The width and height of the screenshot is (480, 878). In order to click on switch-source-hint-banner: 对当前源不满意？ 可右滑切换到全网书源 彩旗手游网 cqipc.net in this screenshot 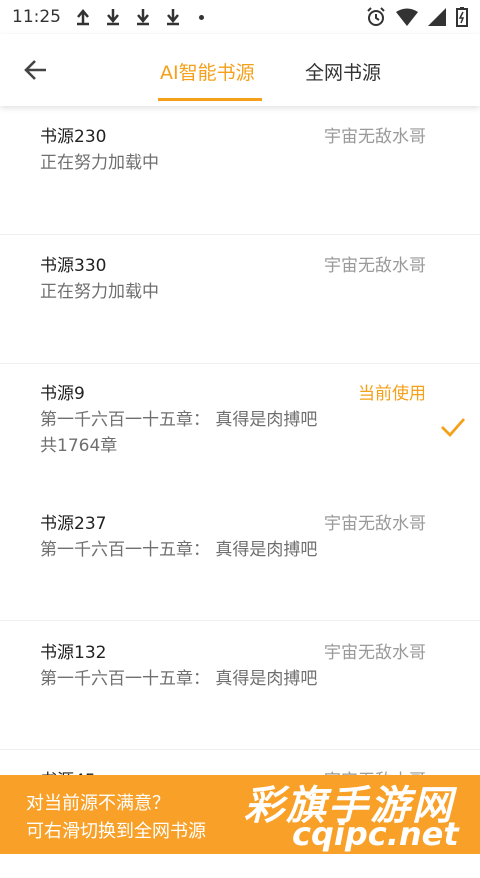, I will do `click(240, 814)`.